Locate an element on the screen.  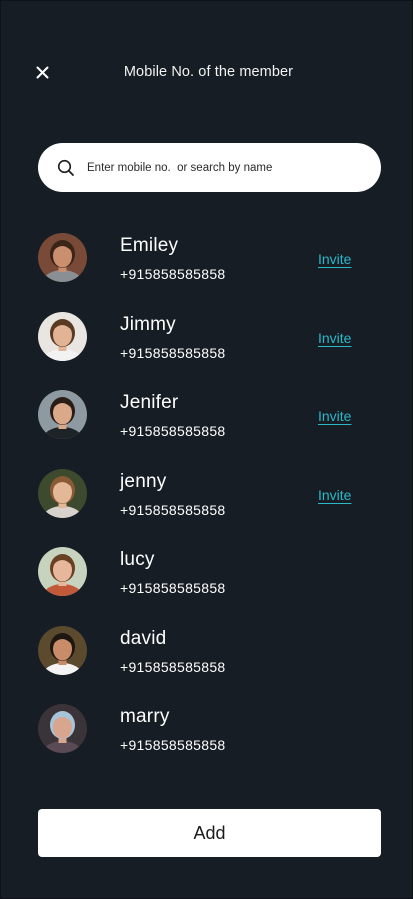
contact-name: Jimmy is located at coordinates (148, 324).